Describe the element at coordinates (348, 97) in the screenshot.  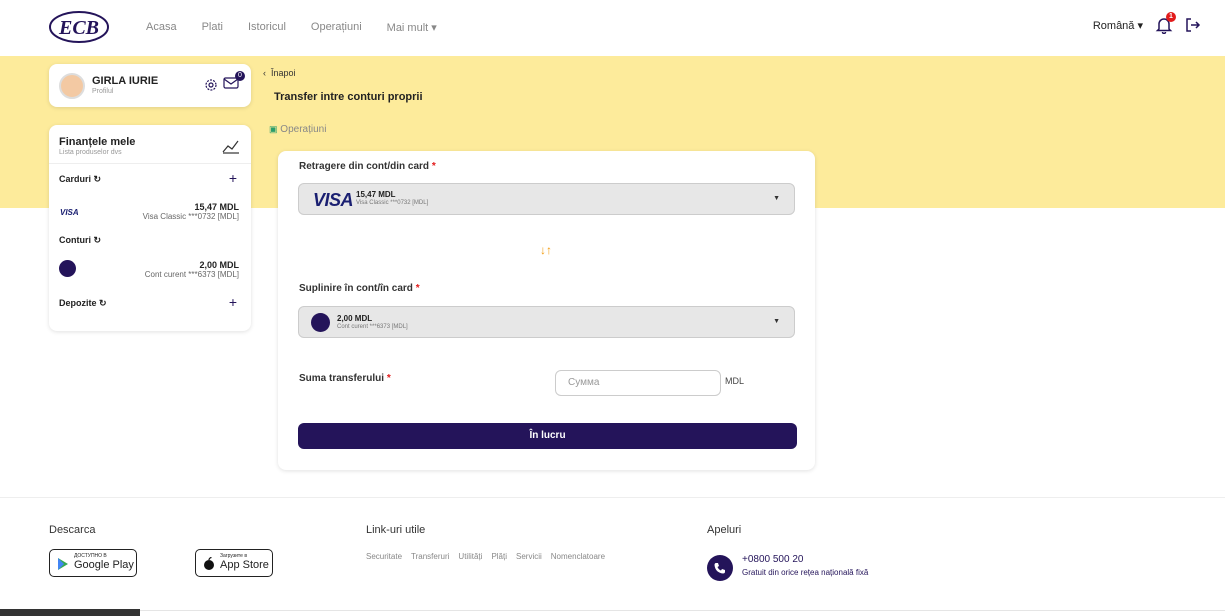
I see `page-title: Transfer intre conturi proprii` at that location.